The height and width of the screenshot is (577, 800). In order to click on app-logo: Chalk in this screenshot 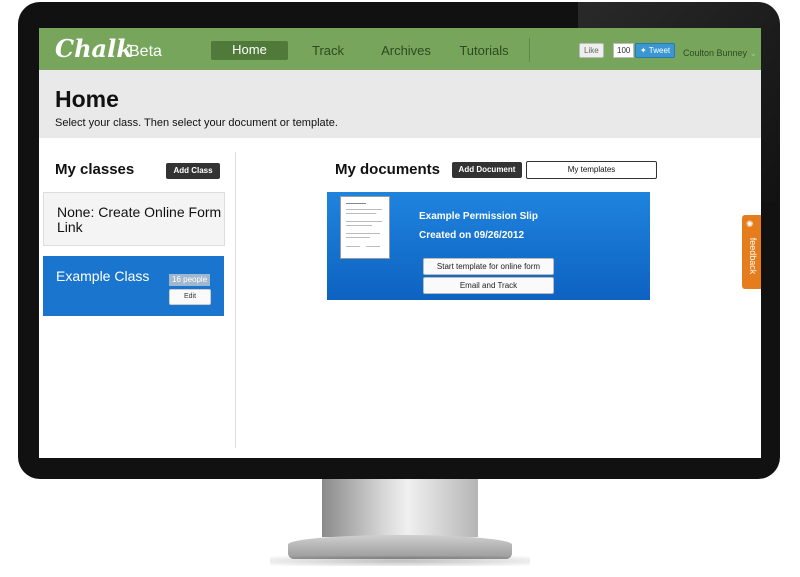, I will do `click(94, 48)`.